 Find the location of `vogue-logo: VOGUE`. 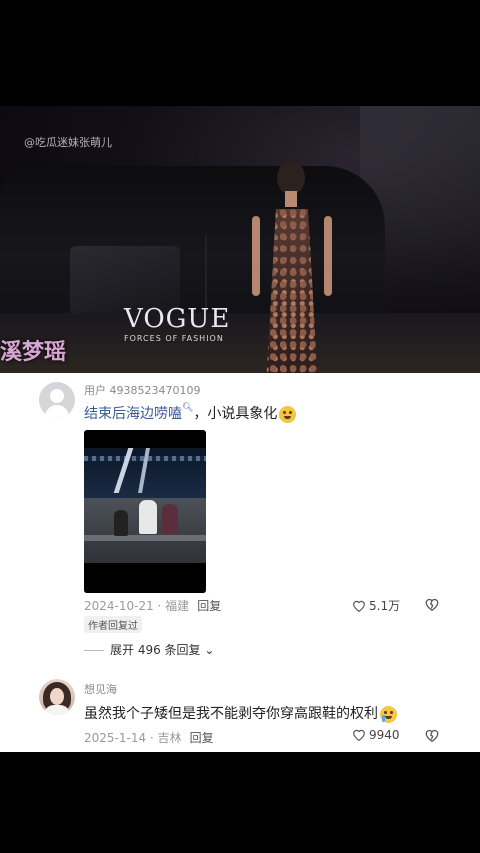

vogue-logo: VOGUE is located at coordinates (177, 319).